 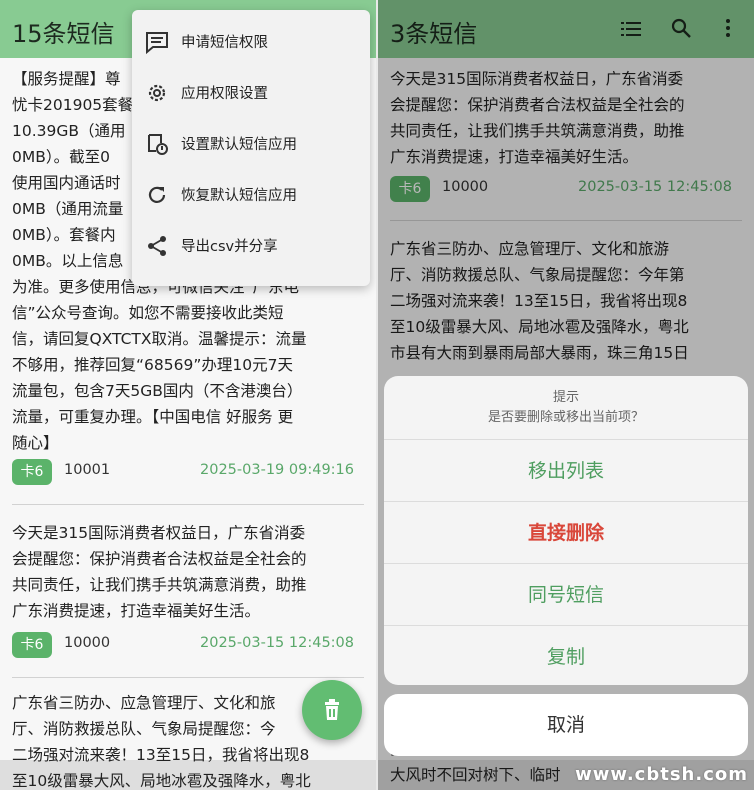 I want to click on gear-icon, so click(x=157, y=93).